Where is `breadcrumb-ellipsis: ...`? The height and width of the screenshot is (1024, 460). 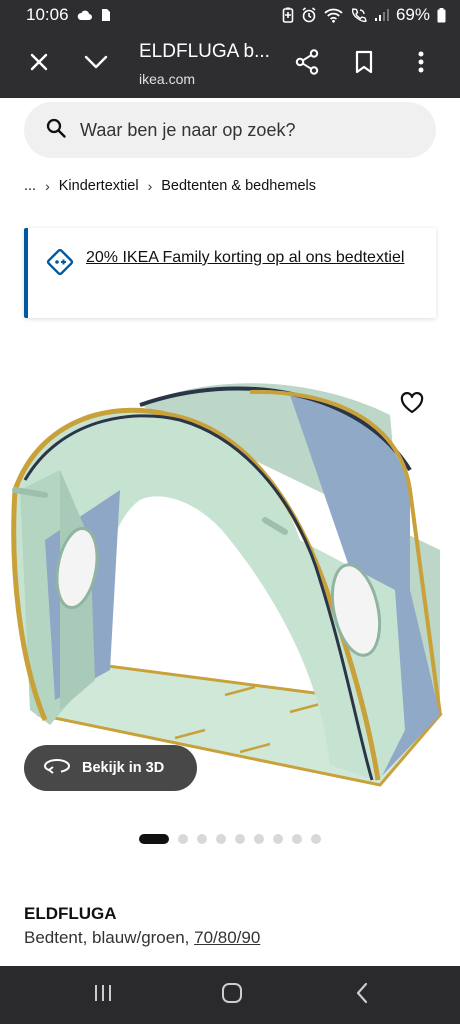 breadcrumb-ellipsis: ... is located at coordinates (30, 186).